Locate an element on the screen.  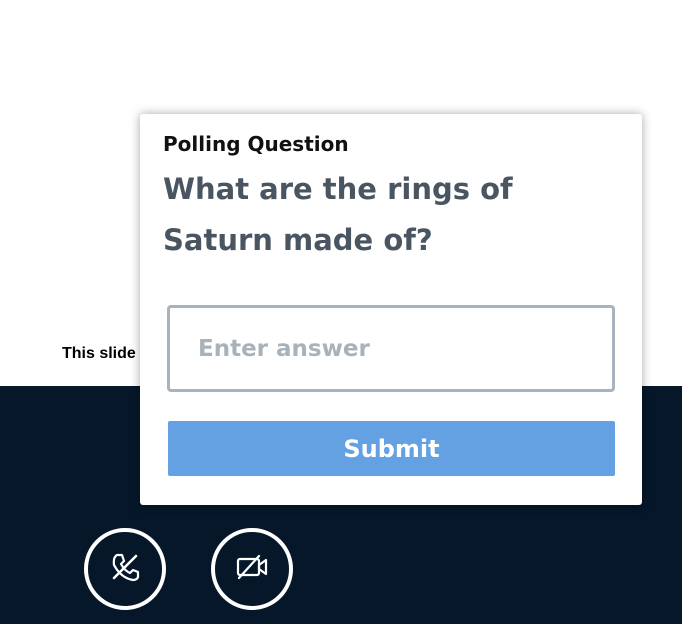
leave-audio-button is located at coordinates (125, 569).